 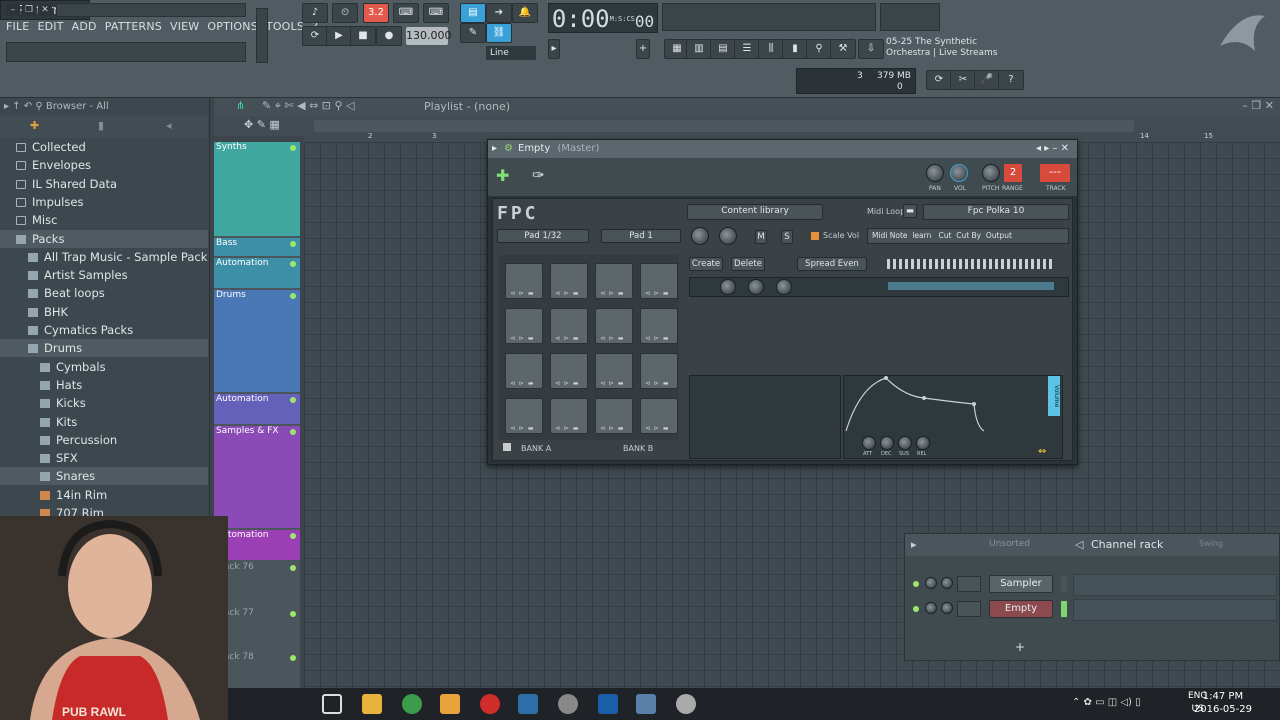 I want to click on volume-tab: Volume, so click(x=1054, y=396).